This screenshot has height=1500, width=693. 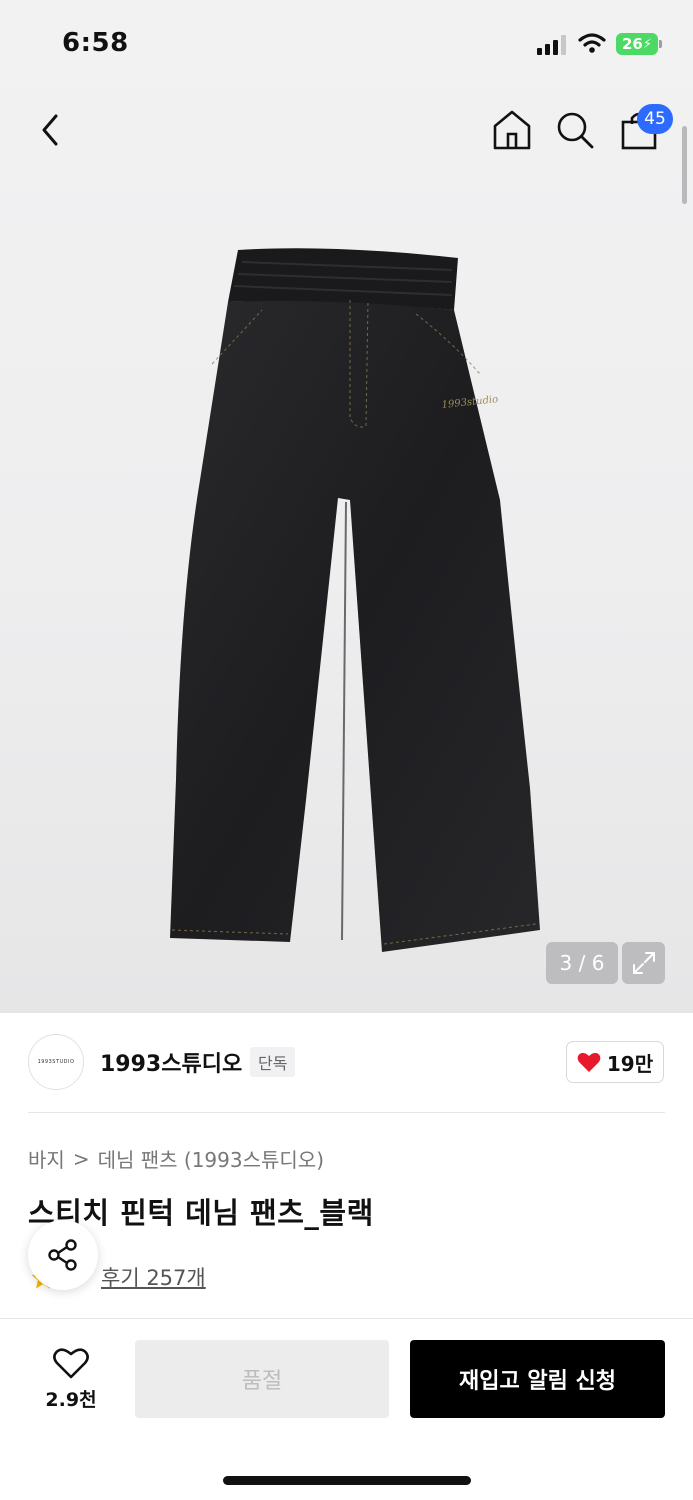 What do you see at coordinates (95, 43) in the screenshot?
I see `status-time: 6:58` at bounding box center [95, 43].